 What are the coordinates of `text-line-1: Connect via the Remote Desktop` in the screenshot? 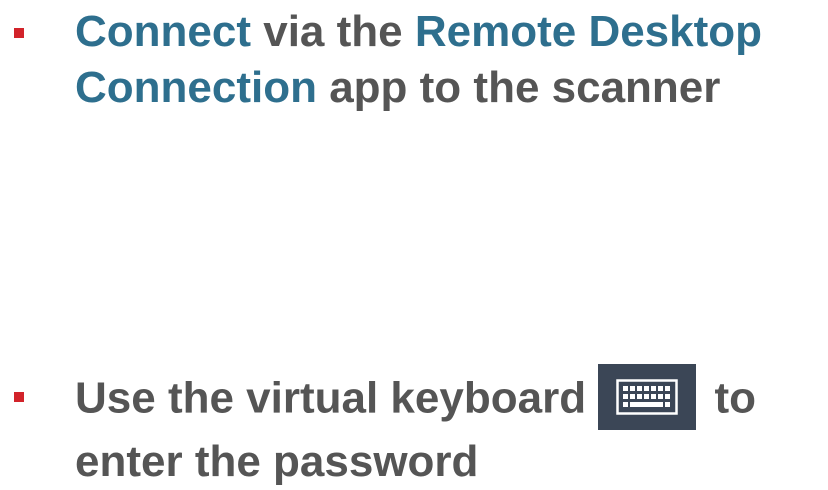 It's located at (448, 32).